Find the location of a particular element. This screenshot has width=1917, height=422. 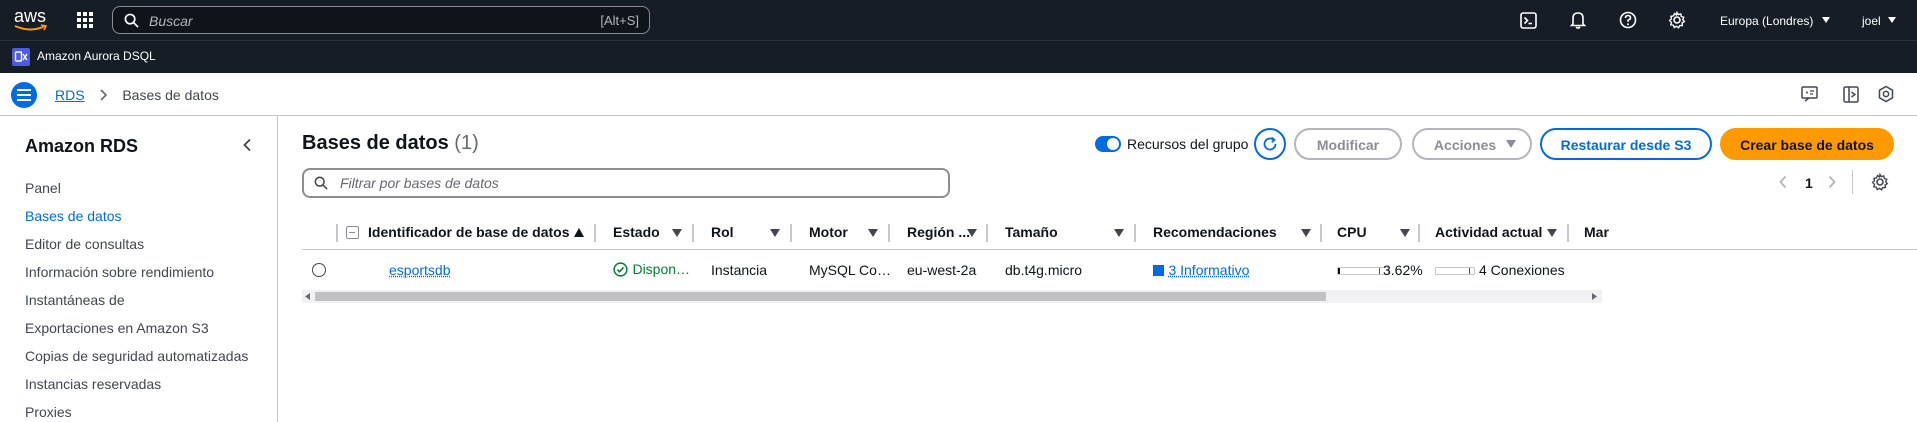

cloudshell-icon is located at coordinates (1528, 20).